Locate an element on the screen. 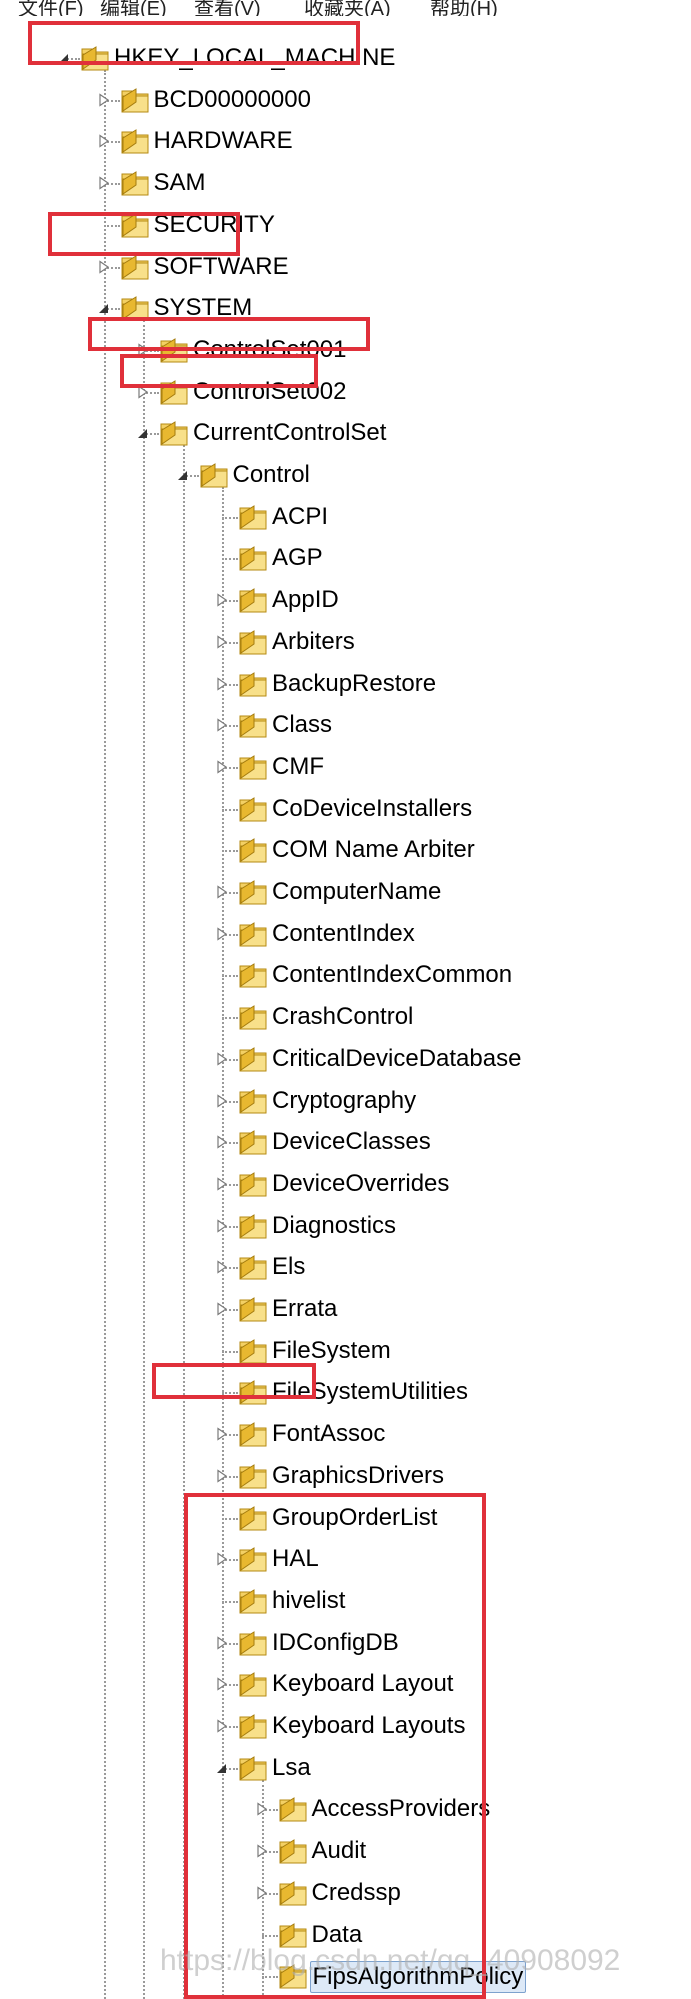 Image resolution: width=691 pixels, height=1999 pixels. tree-node: Errata is located at coordinates (345, 1309).